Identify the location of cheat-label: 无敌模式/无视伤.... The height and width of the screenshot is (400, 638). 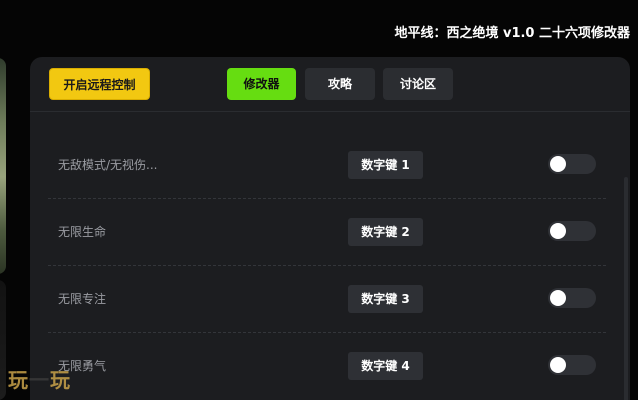
(108, 165).